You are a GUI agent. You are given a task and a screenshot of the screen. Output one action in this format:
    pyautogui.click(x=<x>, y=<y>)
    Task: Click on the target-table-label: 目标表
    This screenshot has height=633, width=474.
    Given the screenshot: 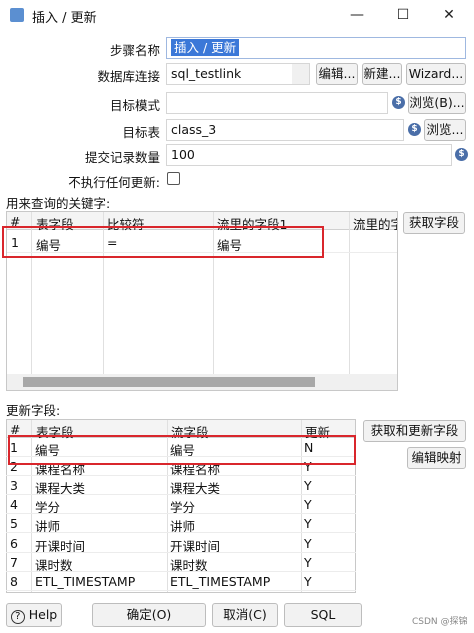 What is the action you would take?
    pyautogui.click(x=141, y=132)
    